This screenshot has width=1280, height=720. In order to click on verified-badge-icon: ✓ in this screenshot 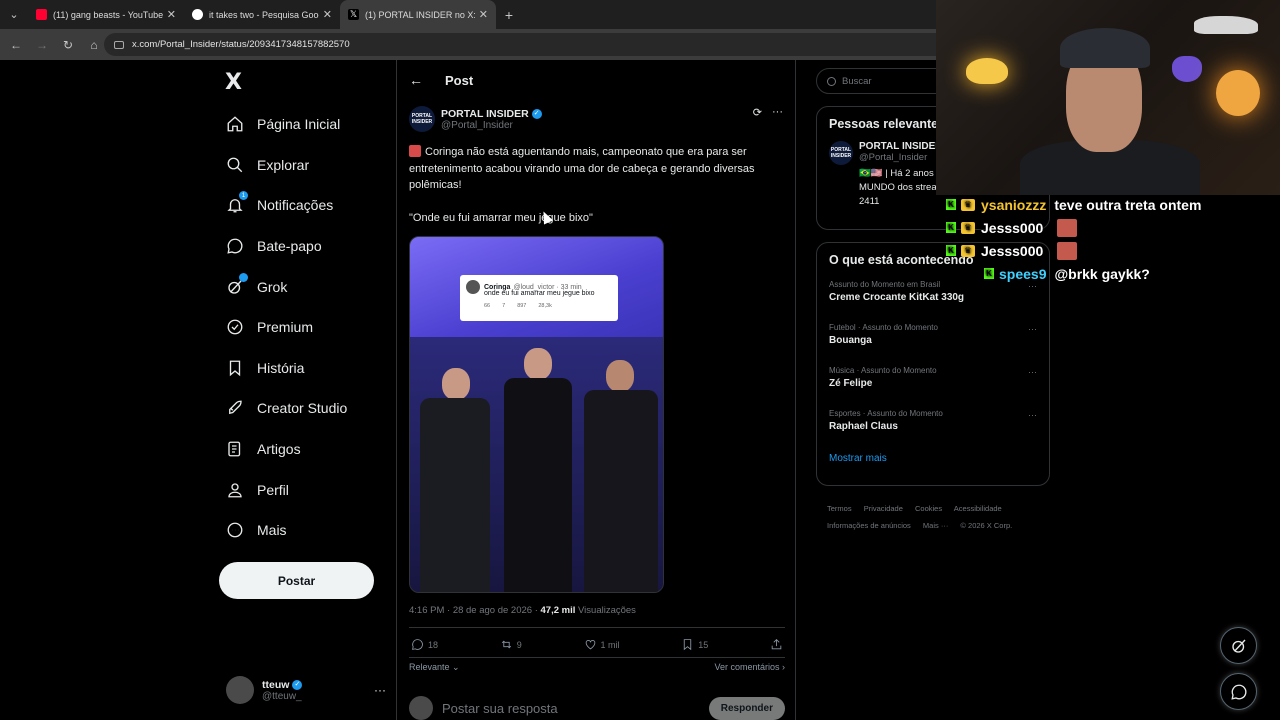, I will do `click(297, 684)`.